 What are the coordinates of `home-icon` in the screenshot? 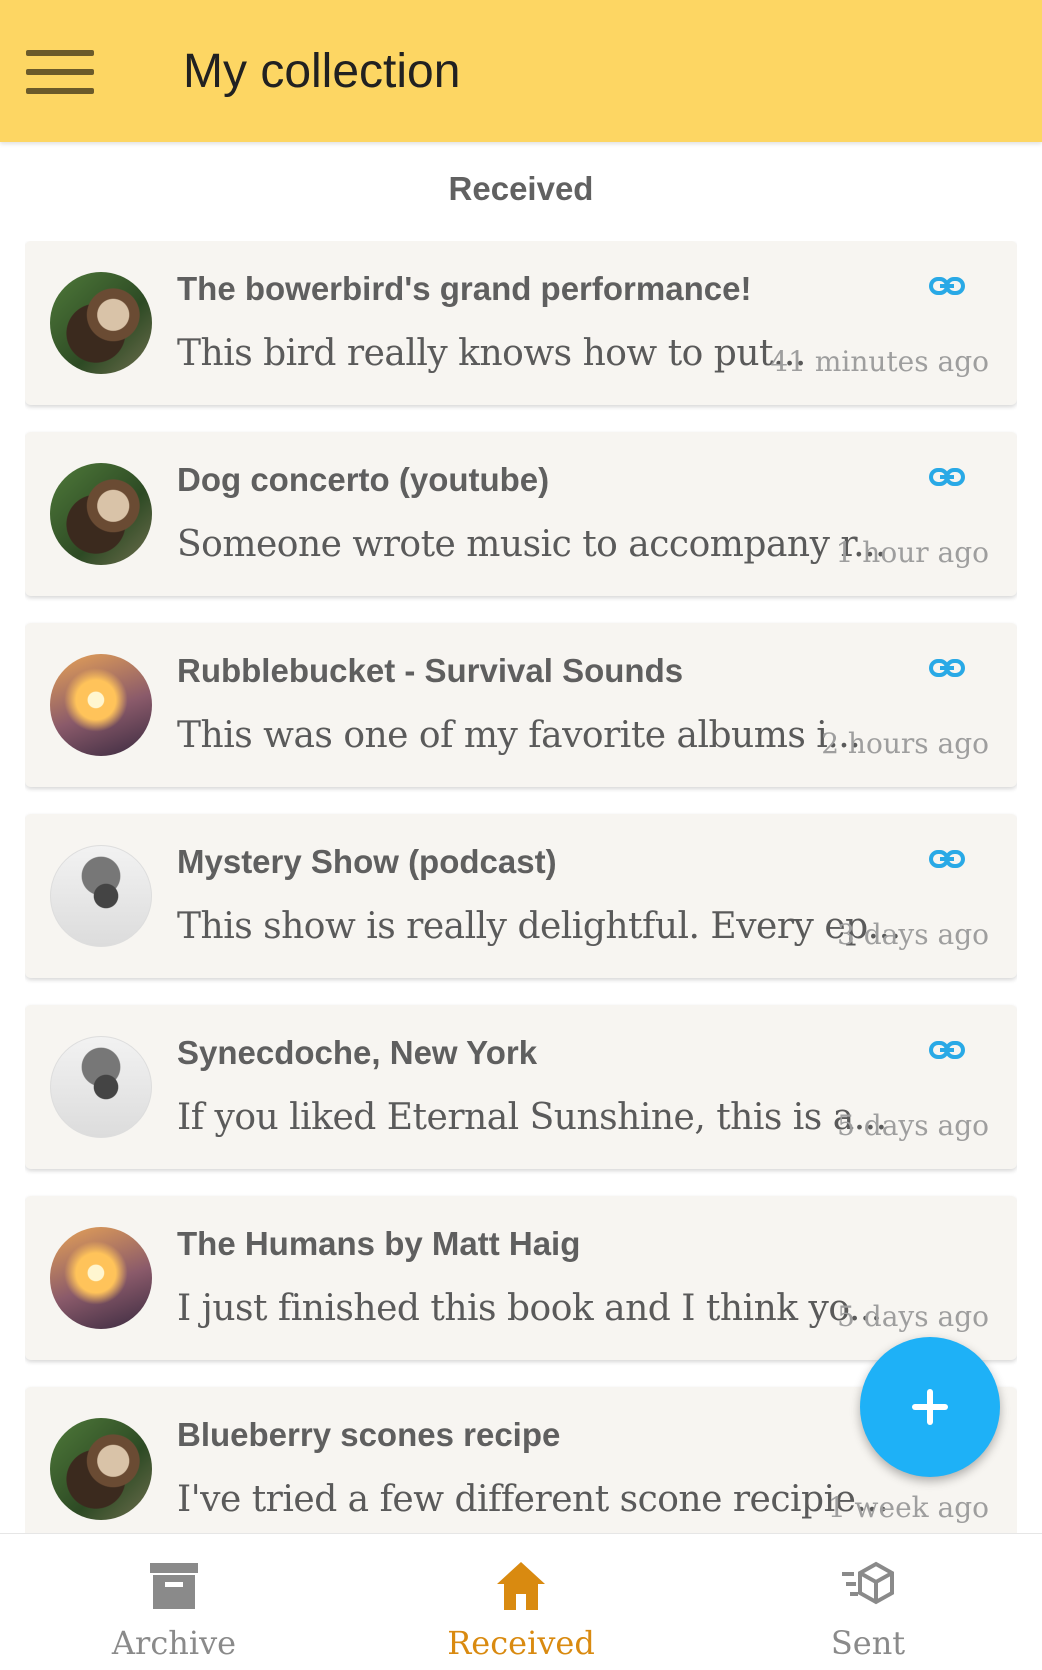 It's located at (521, 1586).